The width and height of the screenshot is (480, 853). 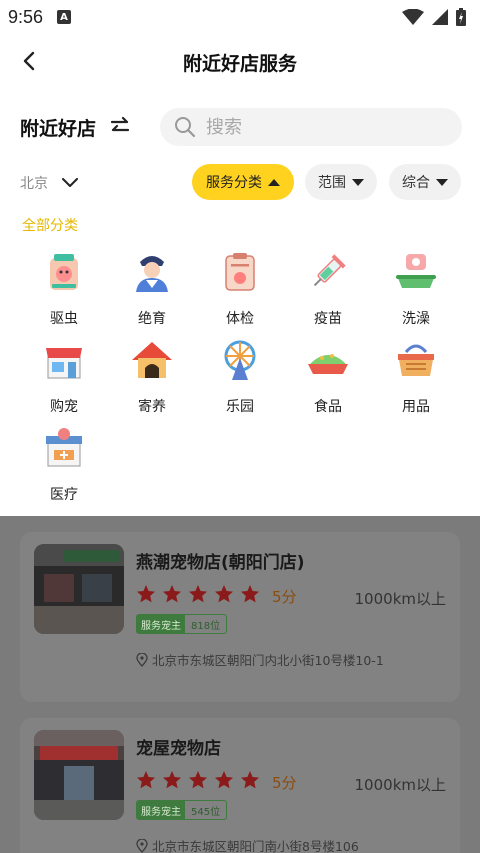 I want to click on all-categories-link: 全部分类, so click(x=50, y=225).